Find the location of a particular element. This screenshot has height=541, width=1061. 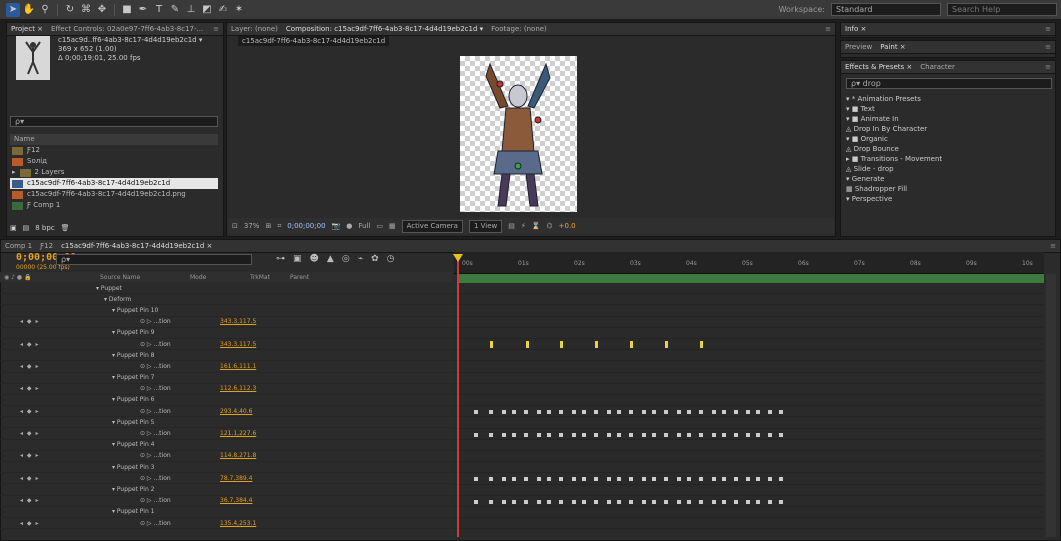

trash-icon: 🗑 is located at coordinates (65, 228).